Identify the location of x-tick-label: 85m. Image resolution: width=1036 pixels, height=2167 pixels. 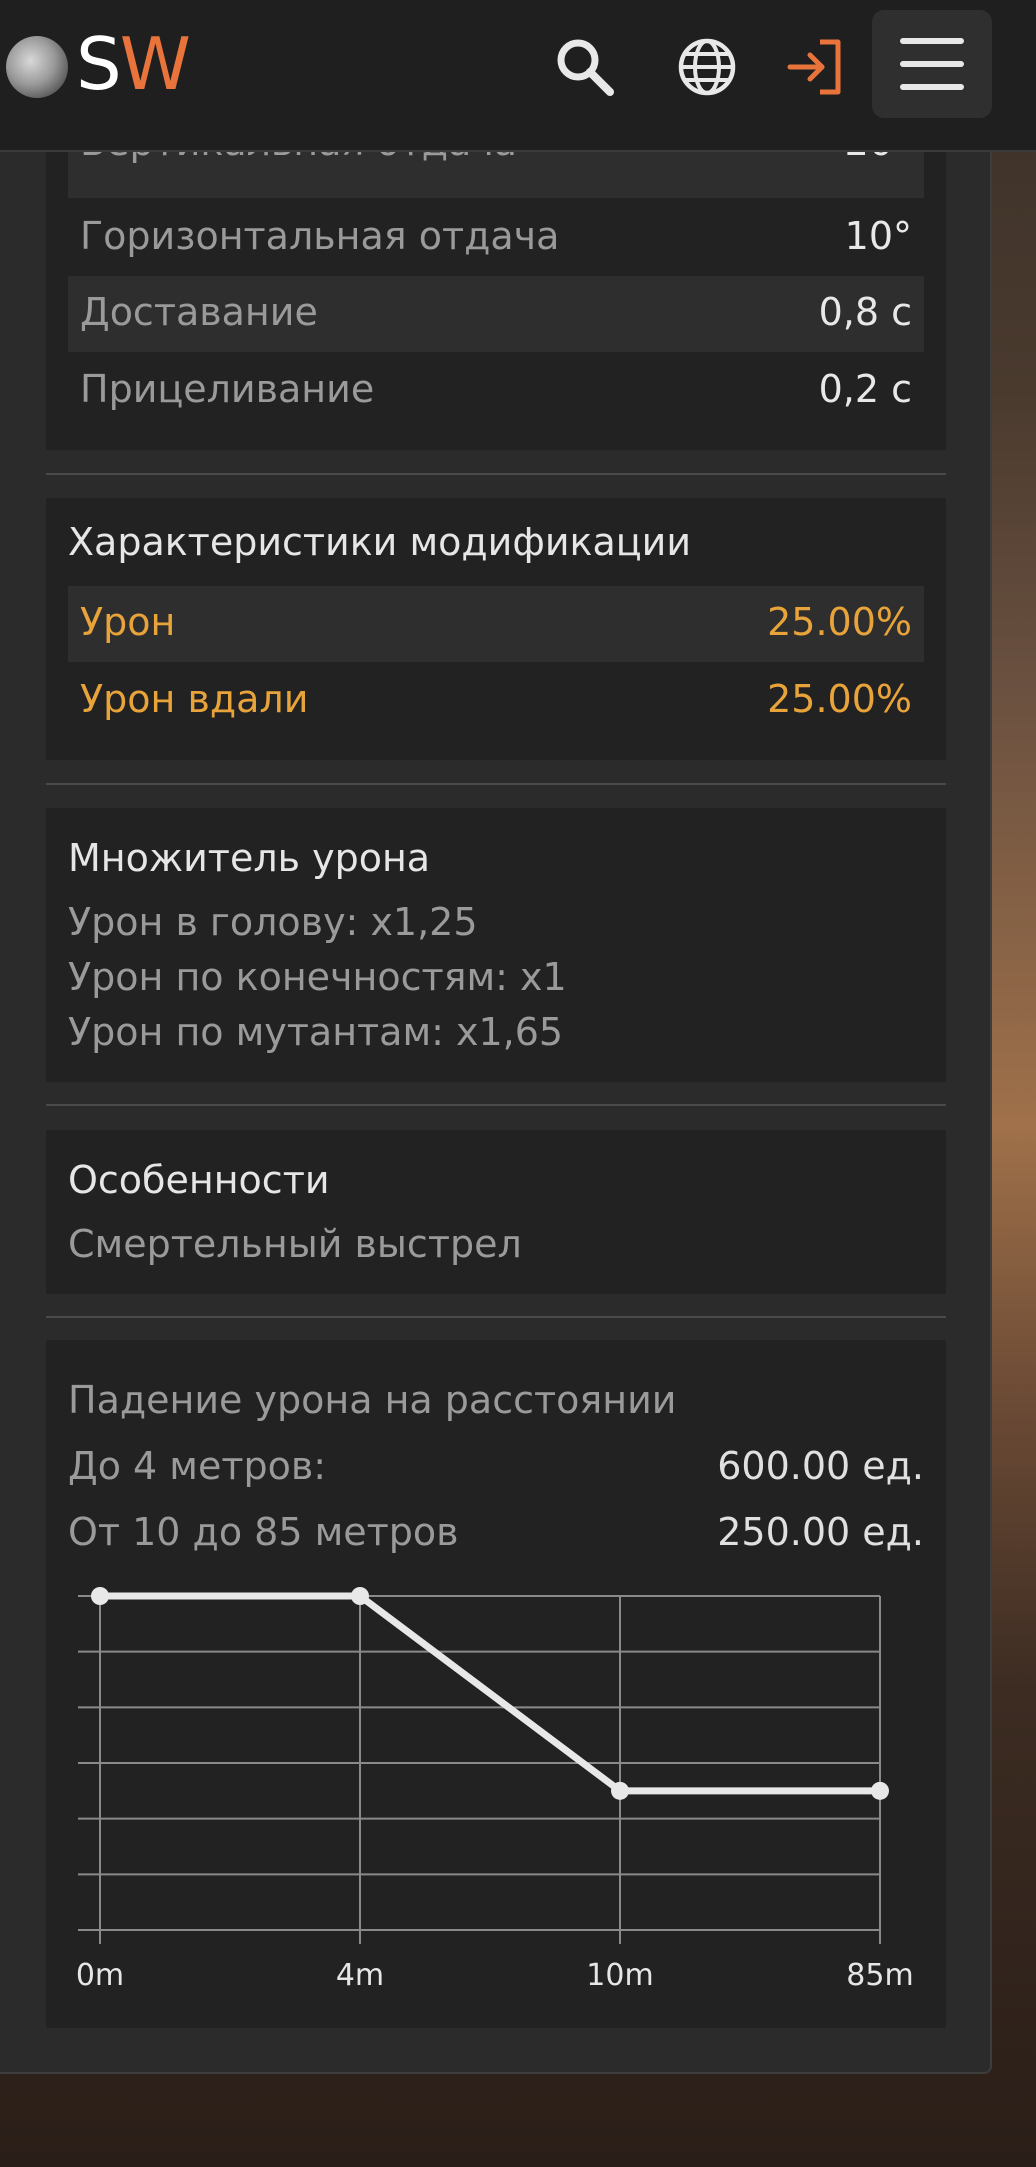
(879, 1975).